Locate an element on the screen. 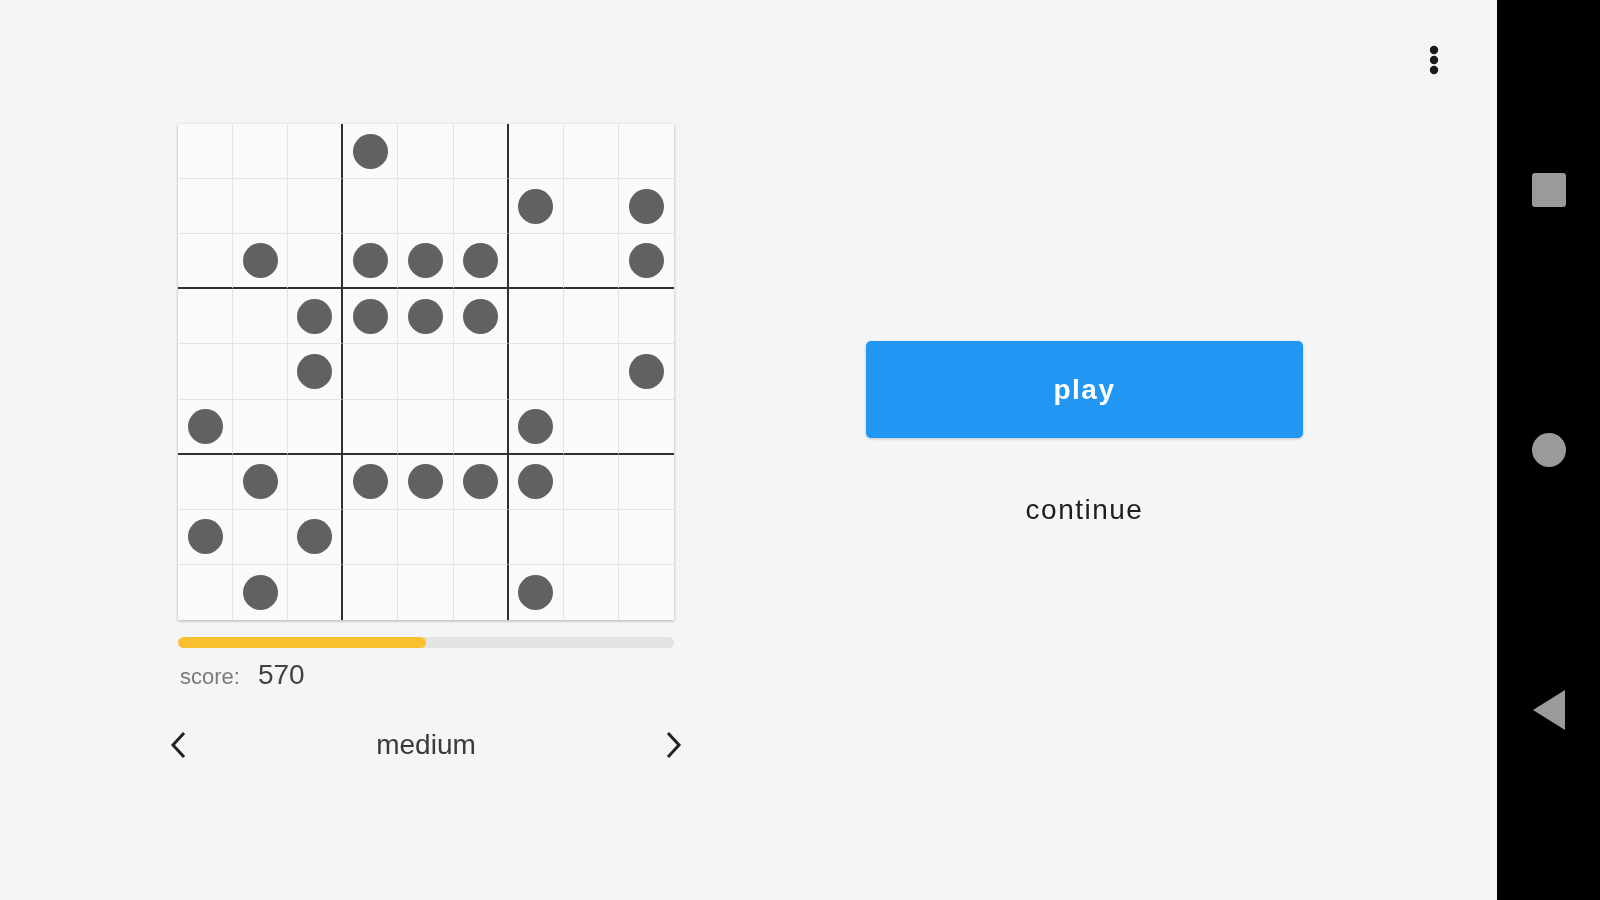 The width and height of the screenshot is (1600, 900). square-icon is located at coordinates (1548, 190).